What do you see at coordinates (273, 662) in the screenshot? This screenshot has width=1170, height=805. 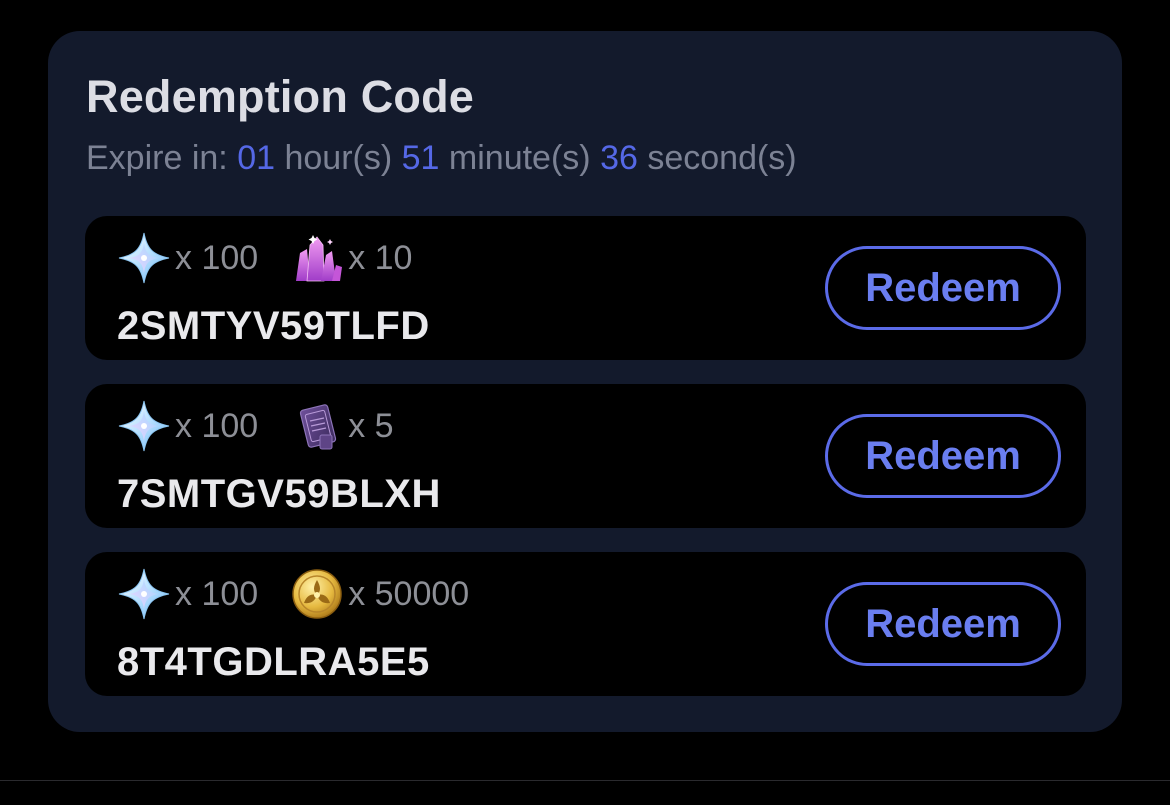 I see `redemption-code: 8T4TGDLRA5E5` at bounding box center [273, 662].